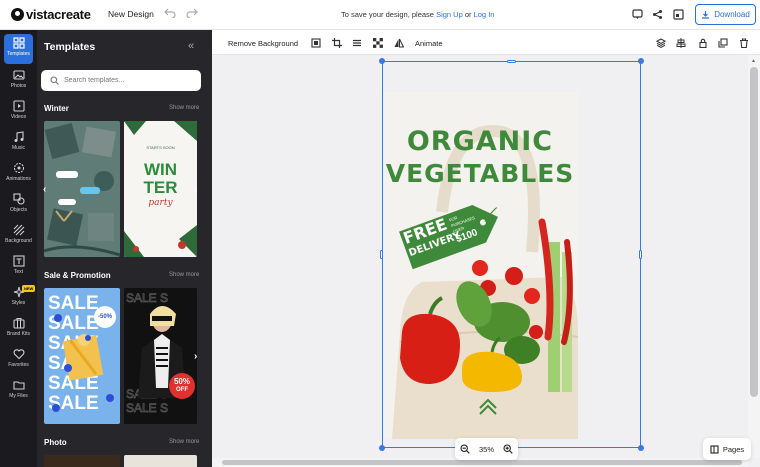  I want to click on sale-off-badge: 50% OFF, so click(182, 386).